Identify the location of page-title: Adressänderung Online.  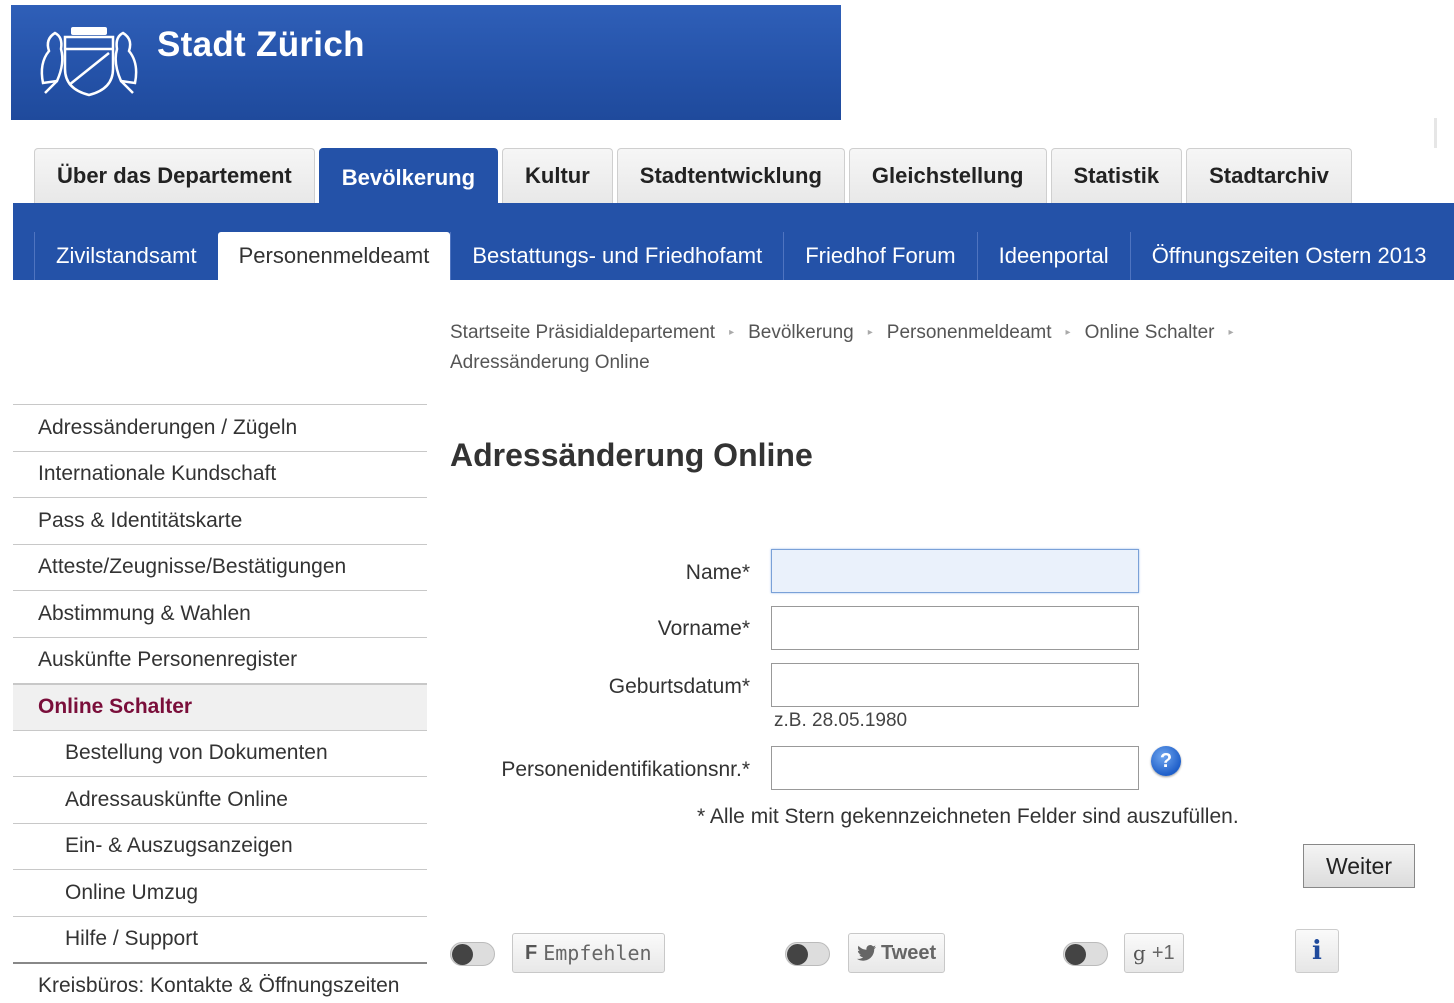
(631, 455).